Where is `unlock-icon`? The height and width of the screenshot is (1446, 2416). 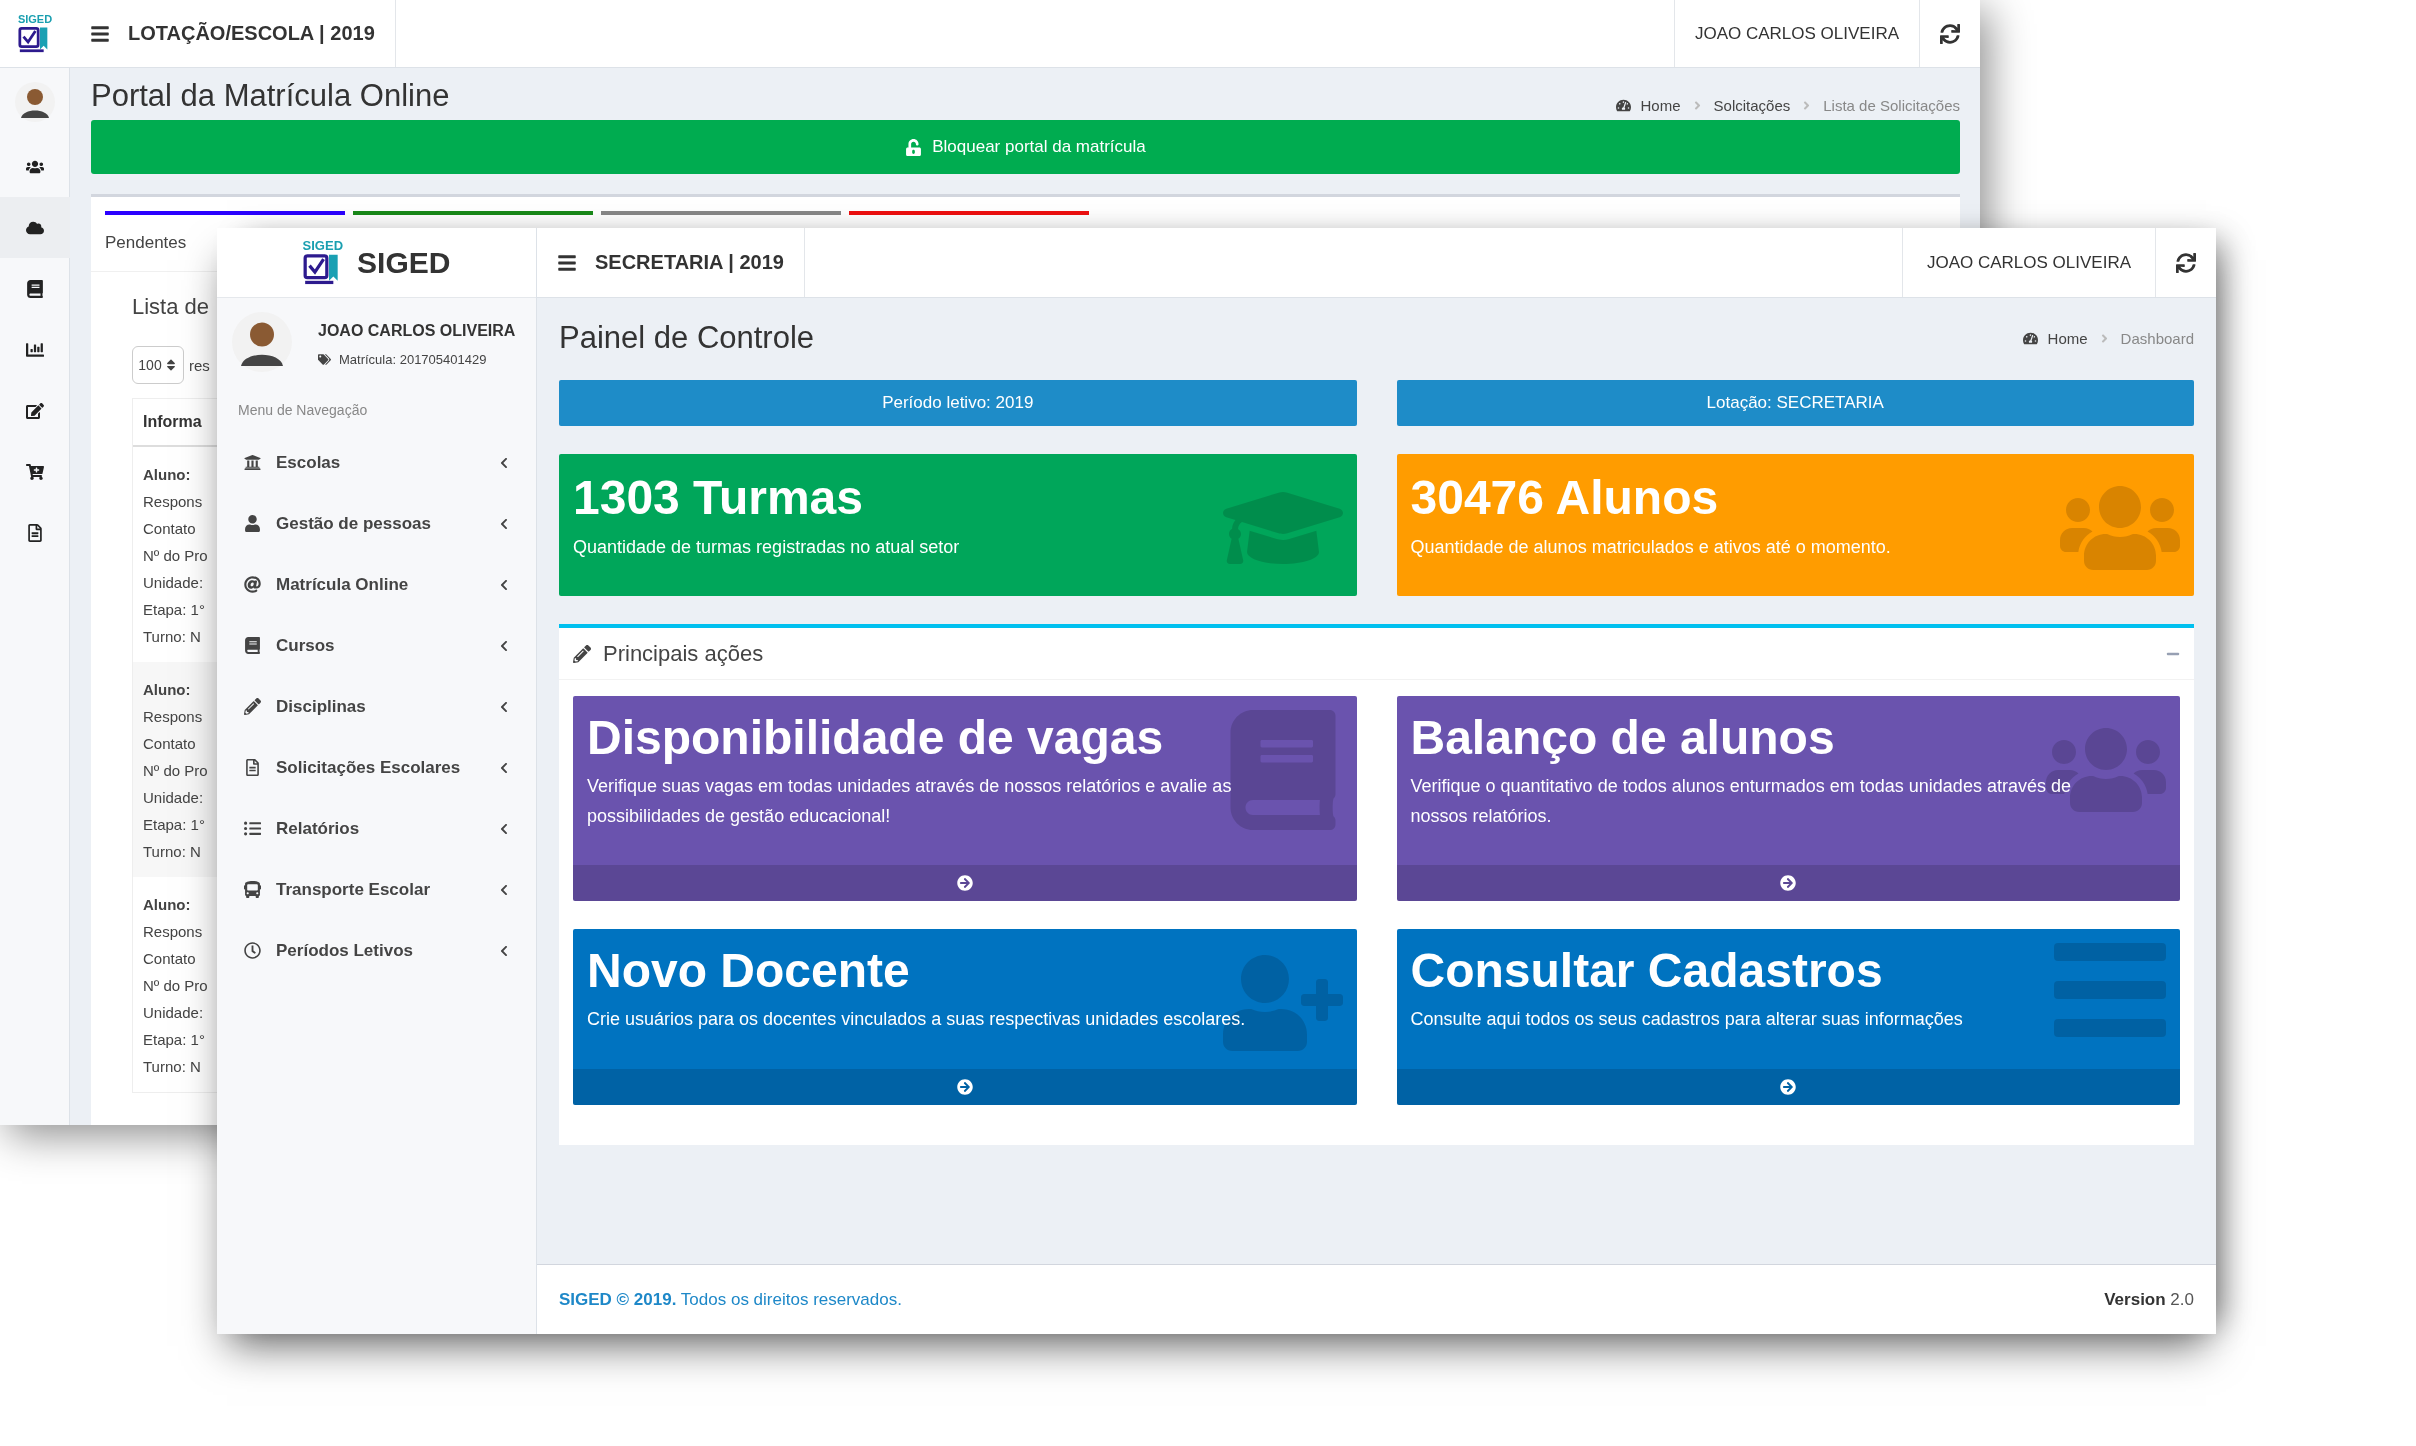
unlock-icon is located at coordinates (914, 147).